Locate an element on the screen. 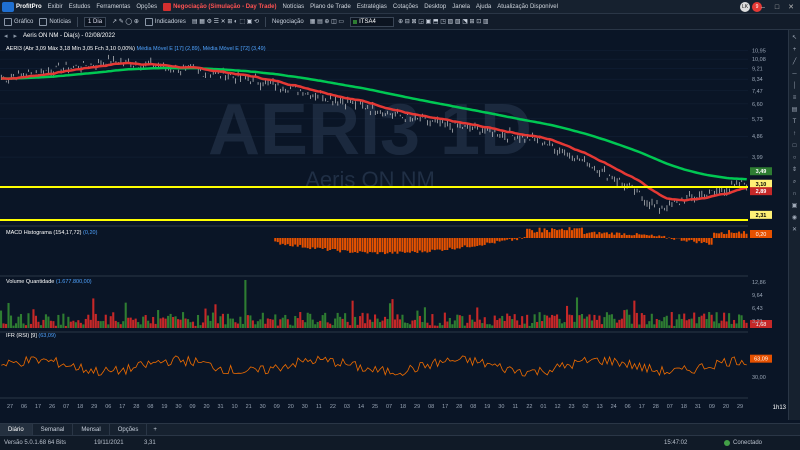 The height and width of the screenshot is (450, 800). menu-negociacao: Negociação (Simulação - Day Trade) is located at coordinates (224, 7).